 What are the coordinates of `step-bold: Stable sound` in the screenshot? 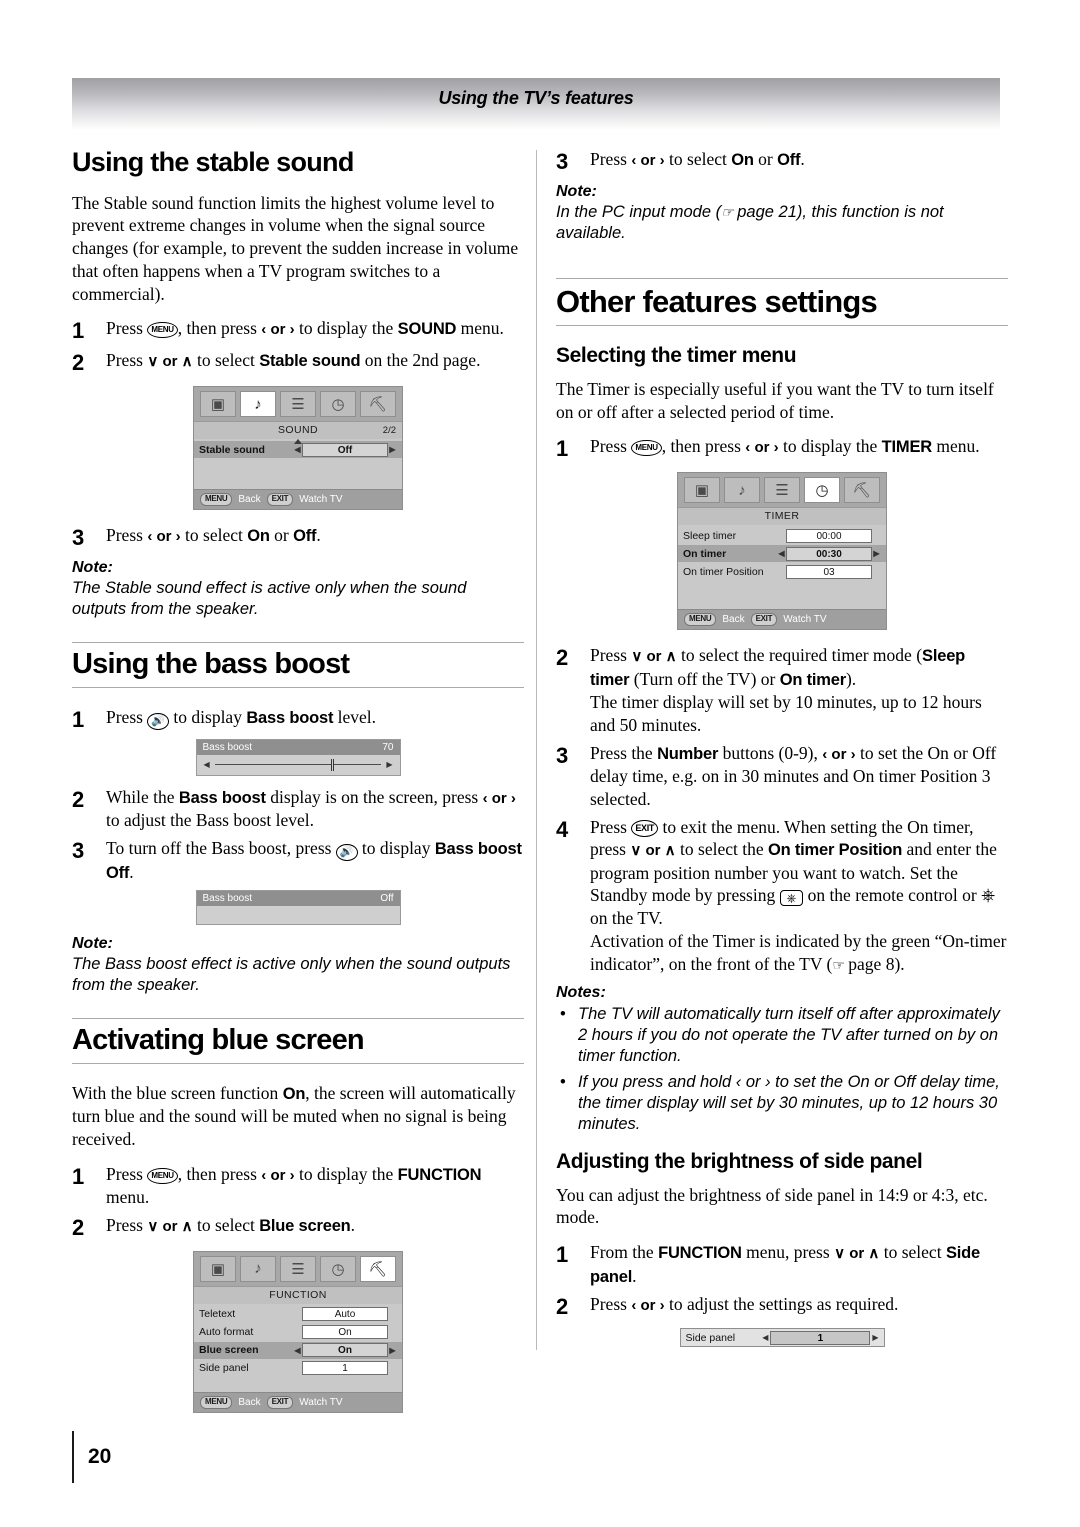 It's located at (310, 361).